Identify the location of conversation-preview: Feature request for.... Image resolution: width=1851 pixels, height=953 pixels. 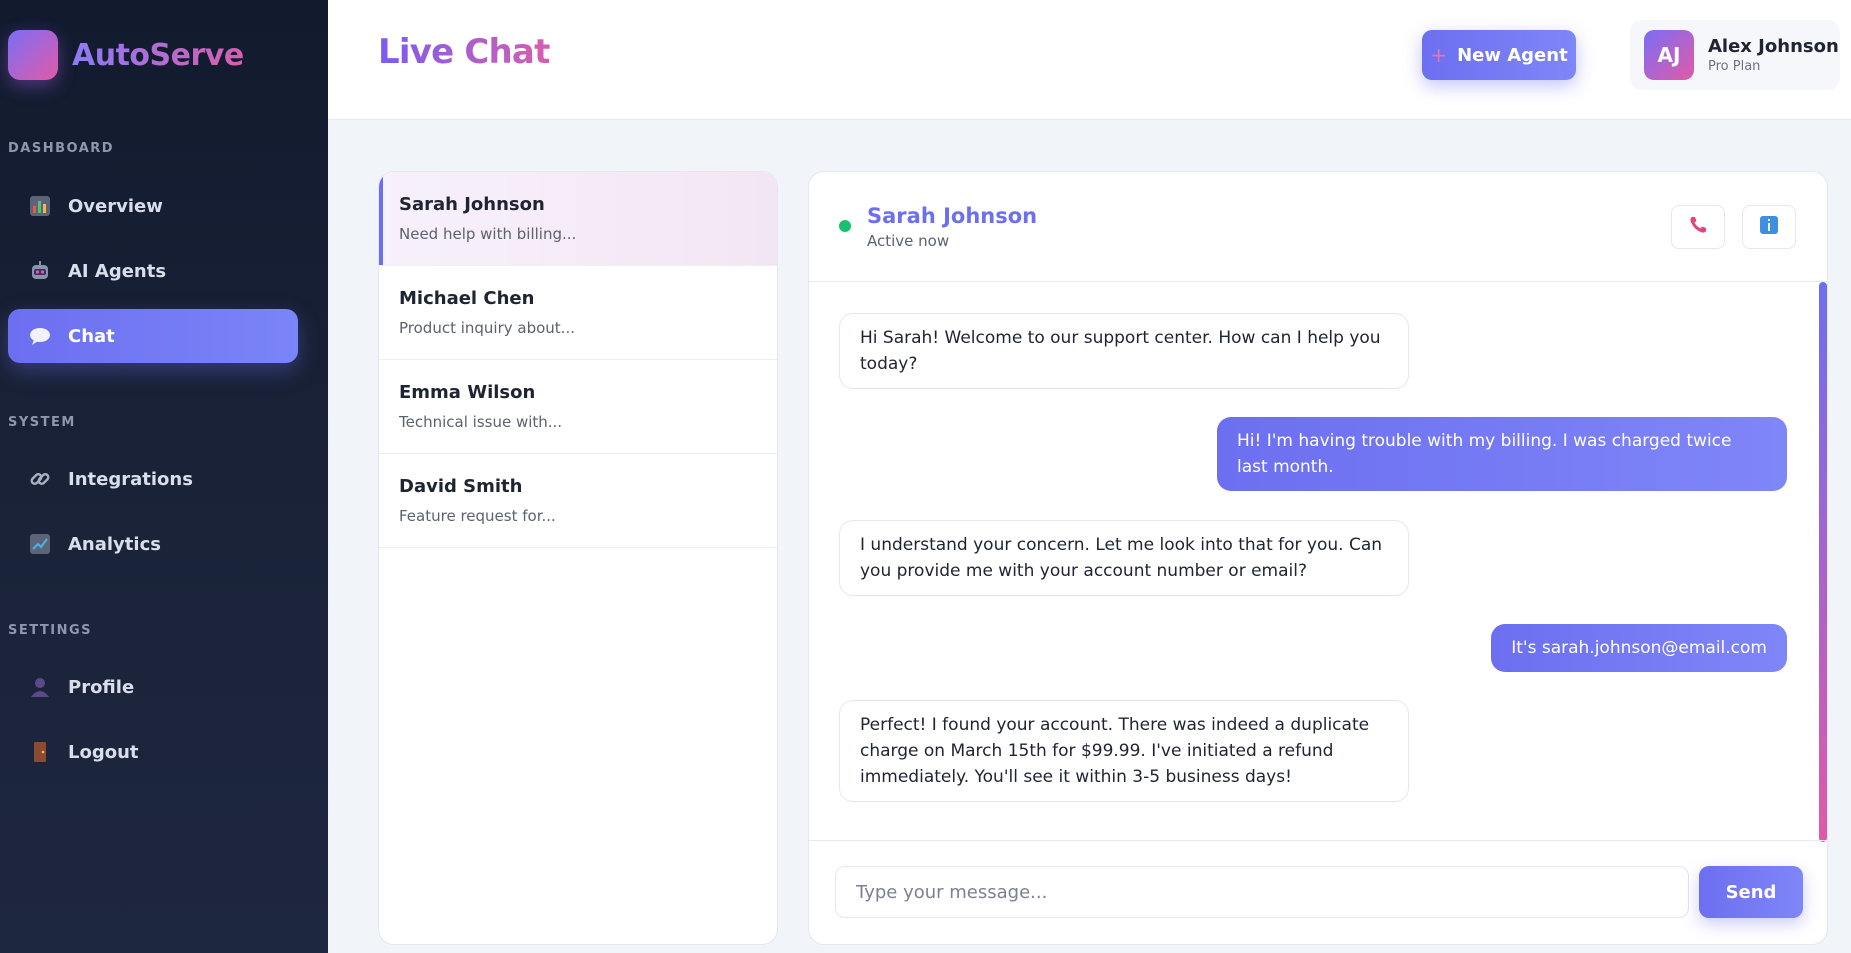
(477, 516).